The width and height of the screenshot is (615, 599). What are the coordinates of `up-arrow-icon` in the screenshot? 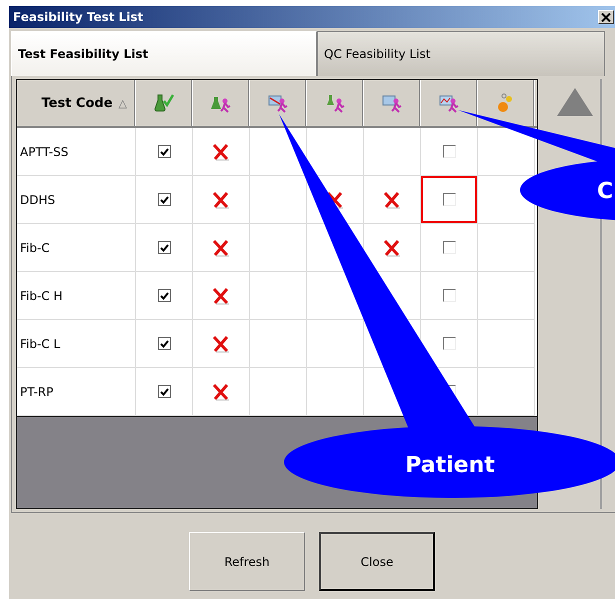 It's located at (575, 102).